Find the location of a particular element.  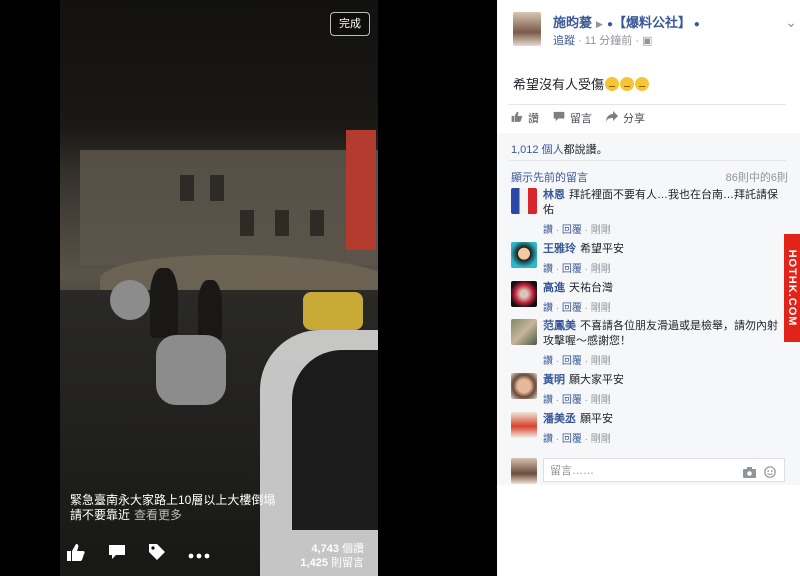

comment-text: 拜託裡面不要有人…我也在台南…拜託請保佑 is located at coordinates (660, 202).